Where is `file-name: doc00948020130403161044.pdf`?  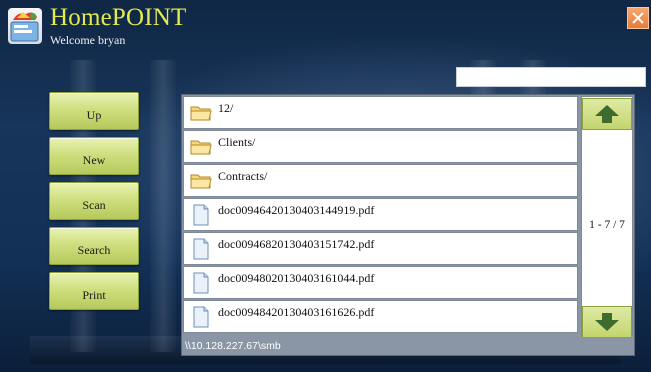
file-name: doc00948020130403161044.pdf is located at coordinates (296, 278).